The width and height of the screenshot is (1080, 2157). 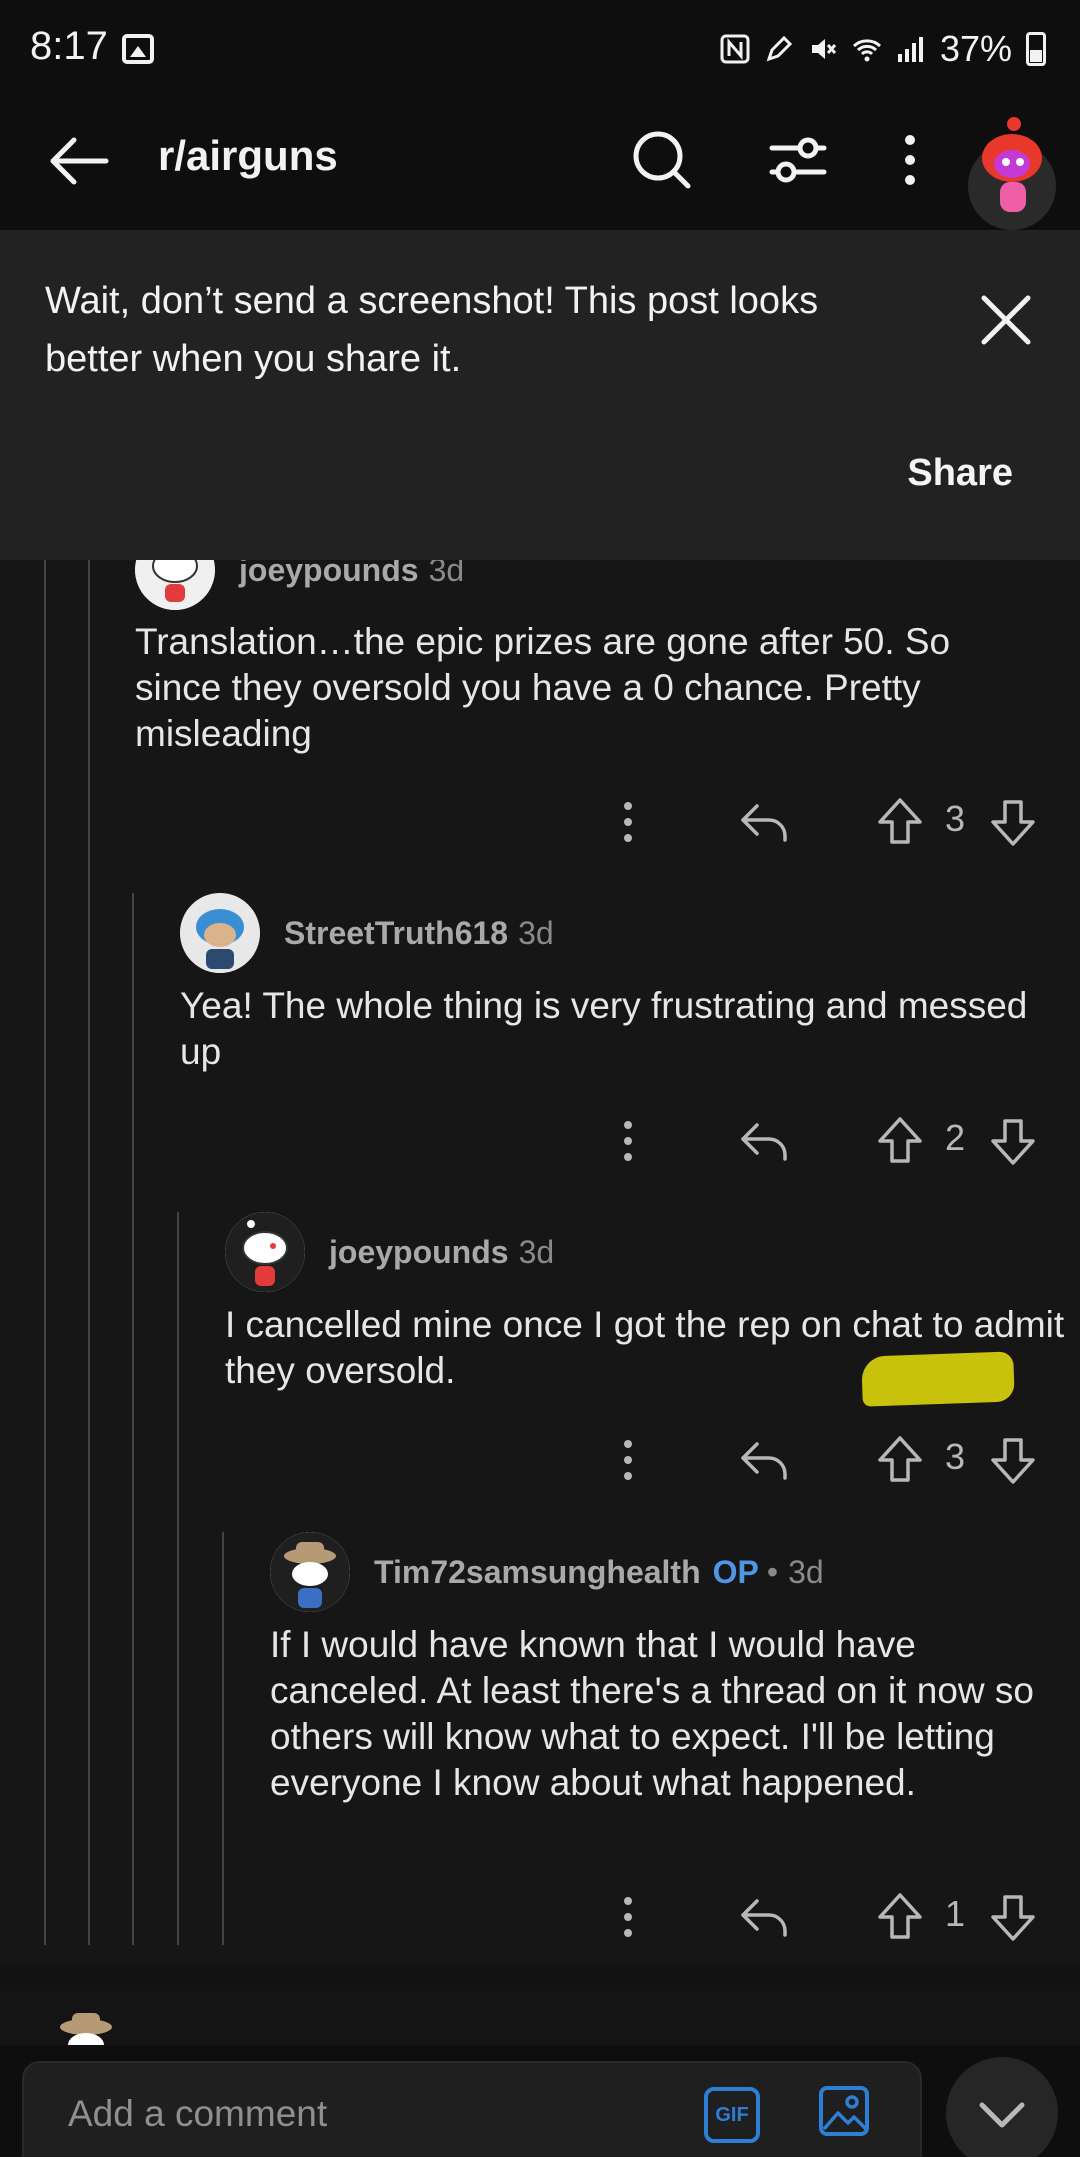 I want to click on status-bar: 8:17 37%, so click(x=540, y=50).